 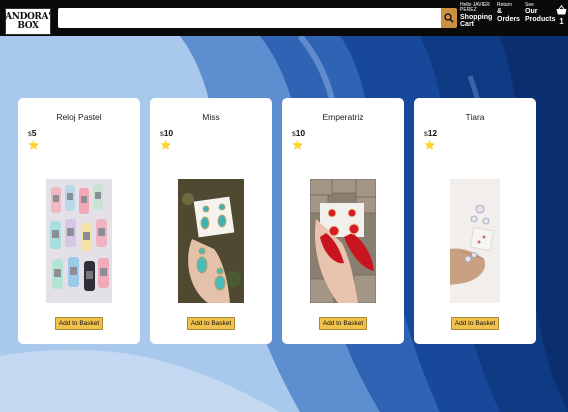 I want to click on nav-user-cart: Hello JAVIER PEREZ Shopping Cart, so click(x=478, y=15).